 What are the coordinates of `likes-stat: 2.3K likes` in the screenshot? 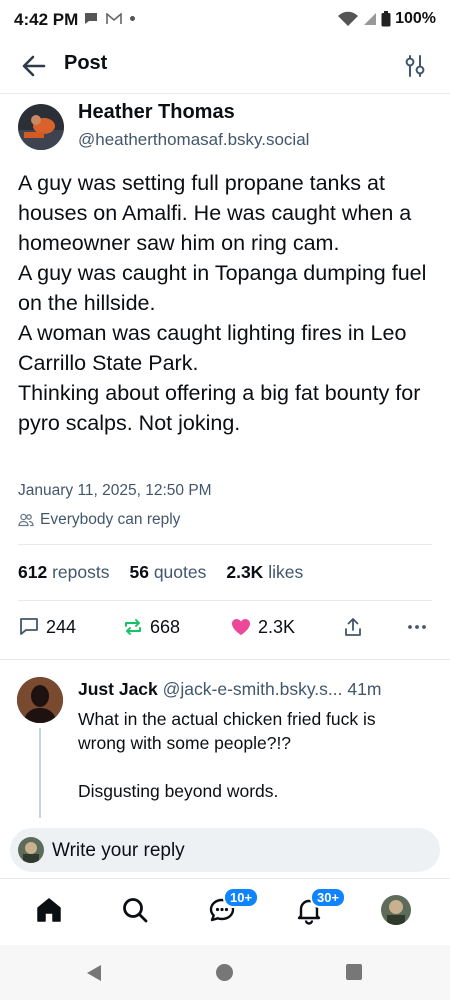 It's located at (264, 572).